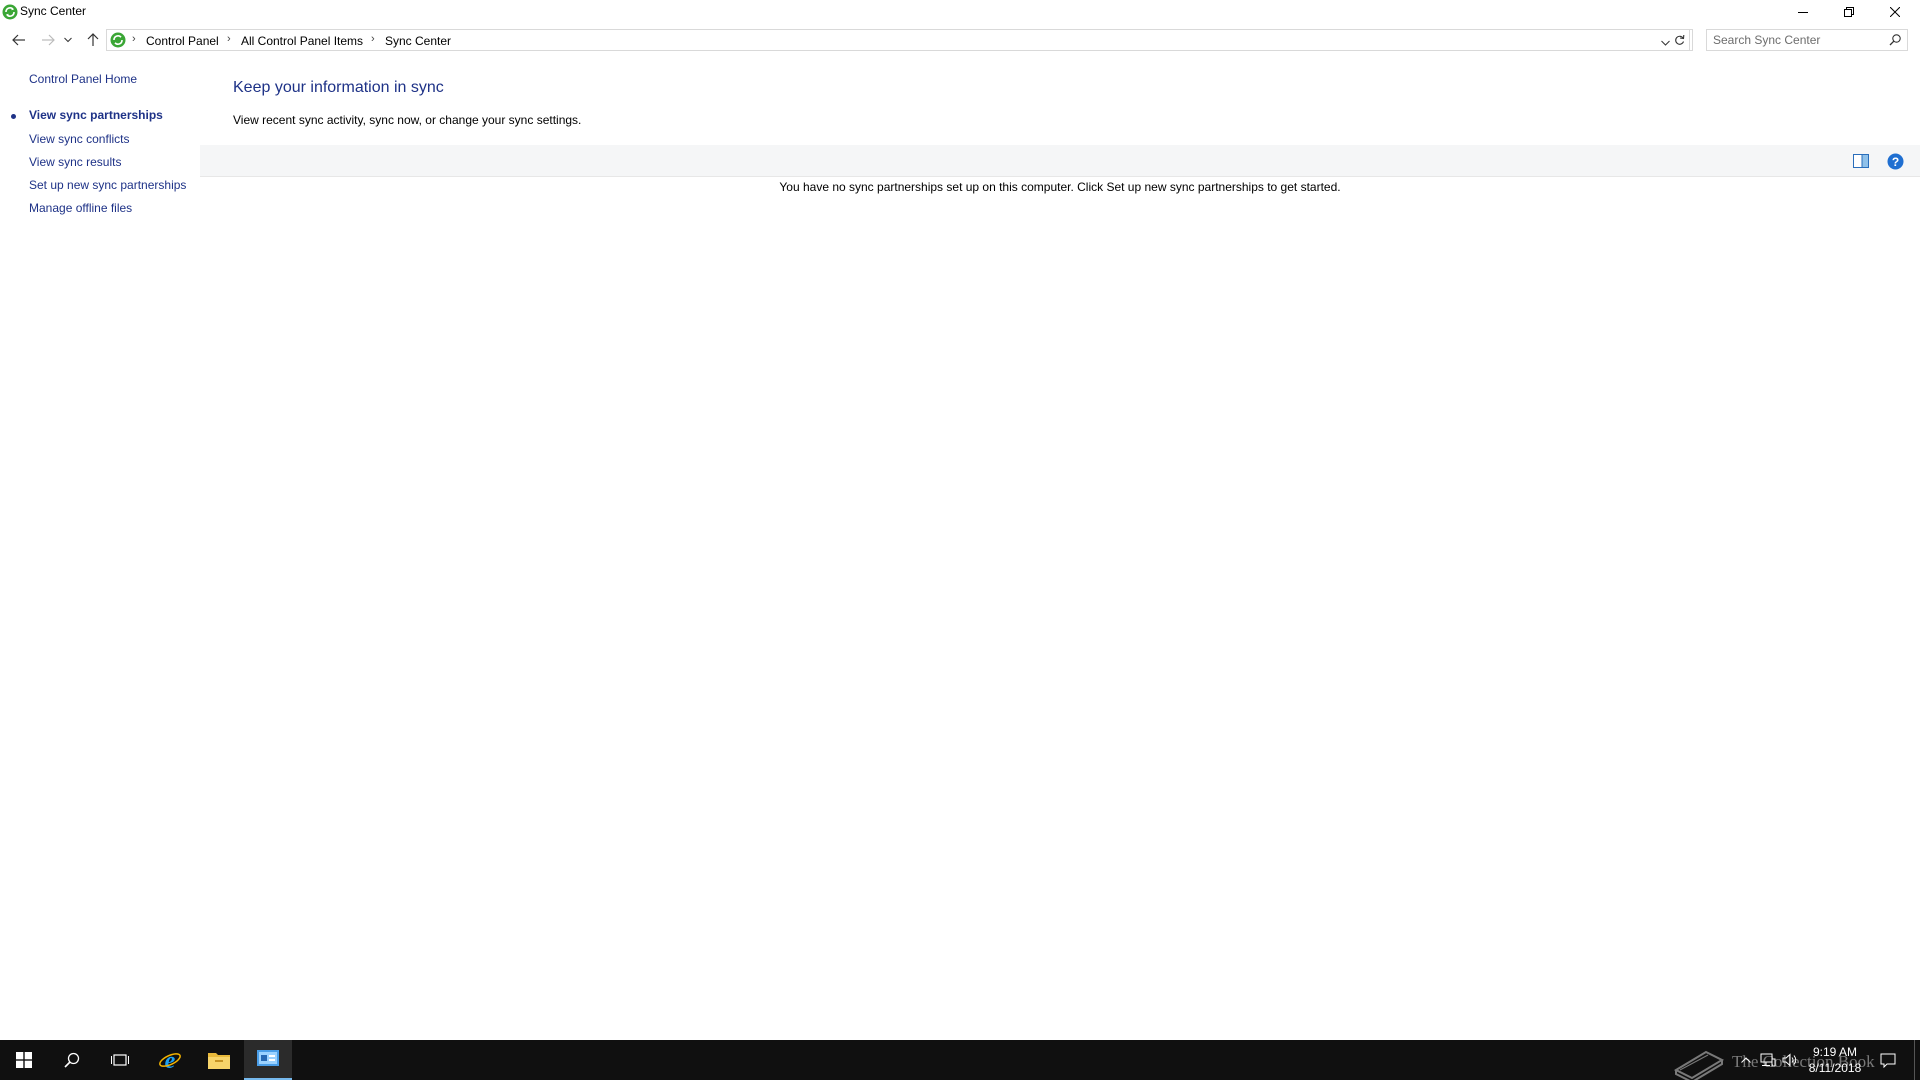 Image resolution: width=1920 pixels, height=1080 pixels. What do you see at coordinates (1917, 1060) in the screenshot?
I see `show-desktop-button` at bounding box center [1917, 1060].